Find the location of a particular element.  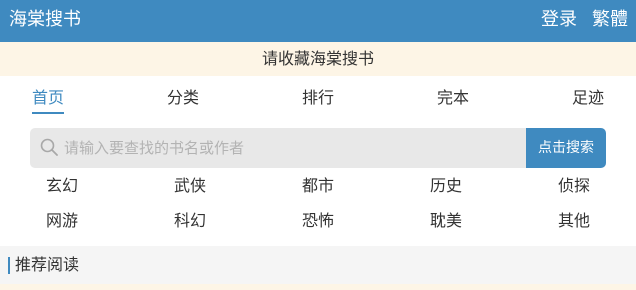

nav-history: 足迹 is located at coordinates (588, 100).